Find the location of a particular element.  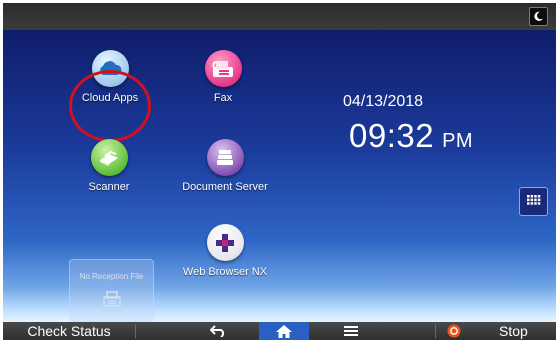

fax-icon is located at coordinates (223, 68).